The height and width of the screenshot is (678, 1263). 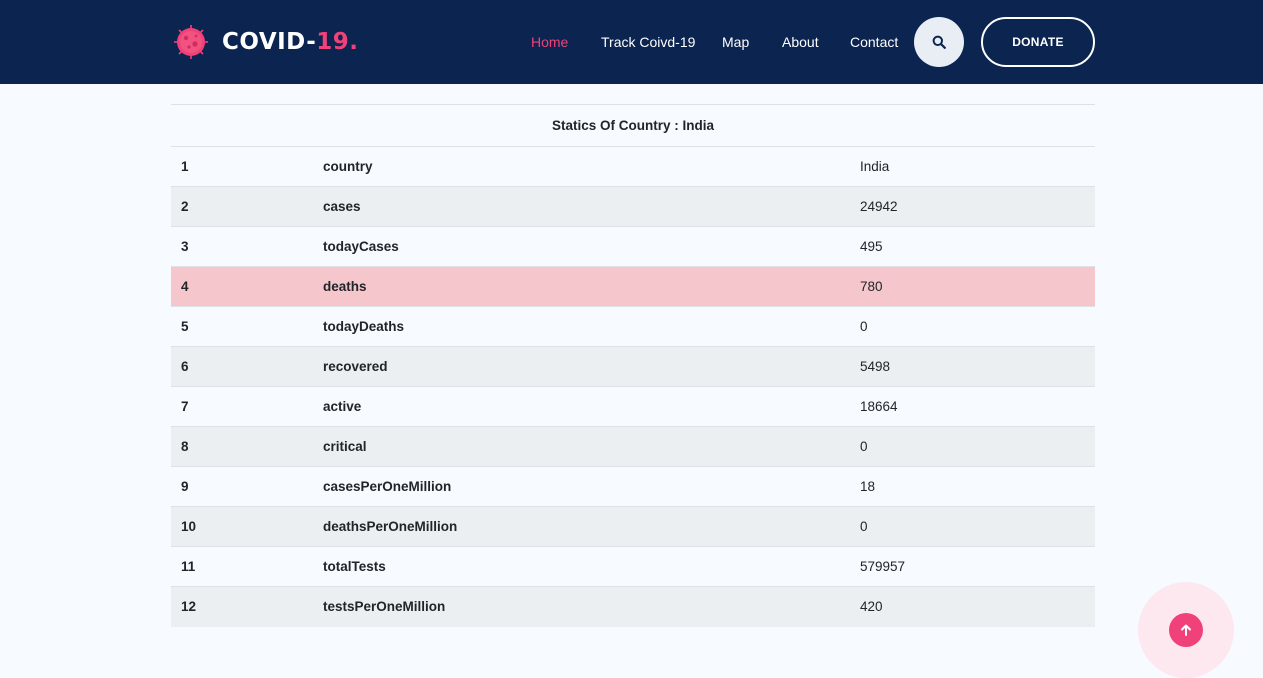 What do you see at coordinates (242, 486) in the screenshot?
I see `row-number: 9` at bounding box center [242, 486].